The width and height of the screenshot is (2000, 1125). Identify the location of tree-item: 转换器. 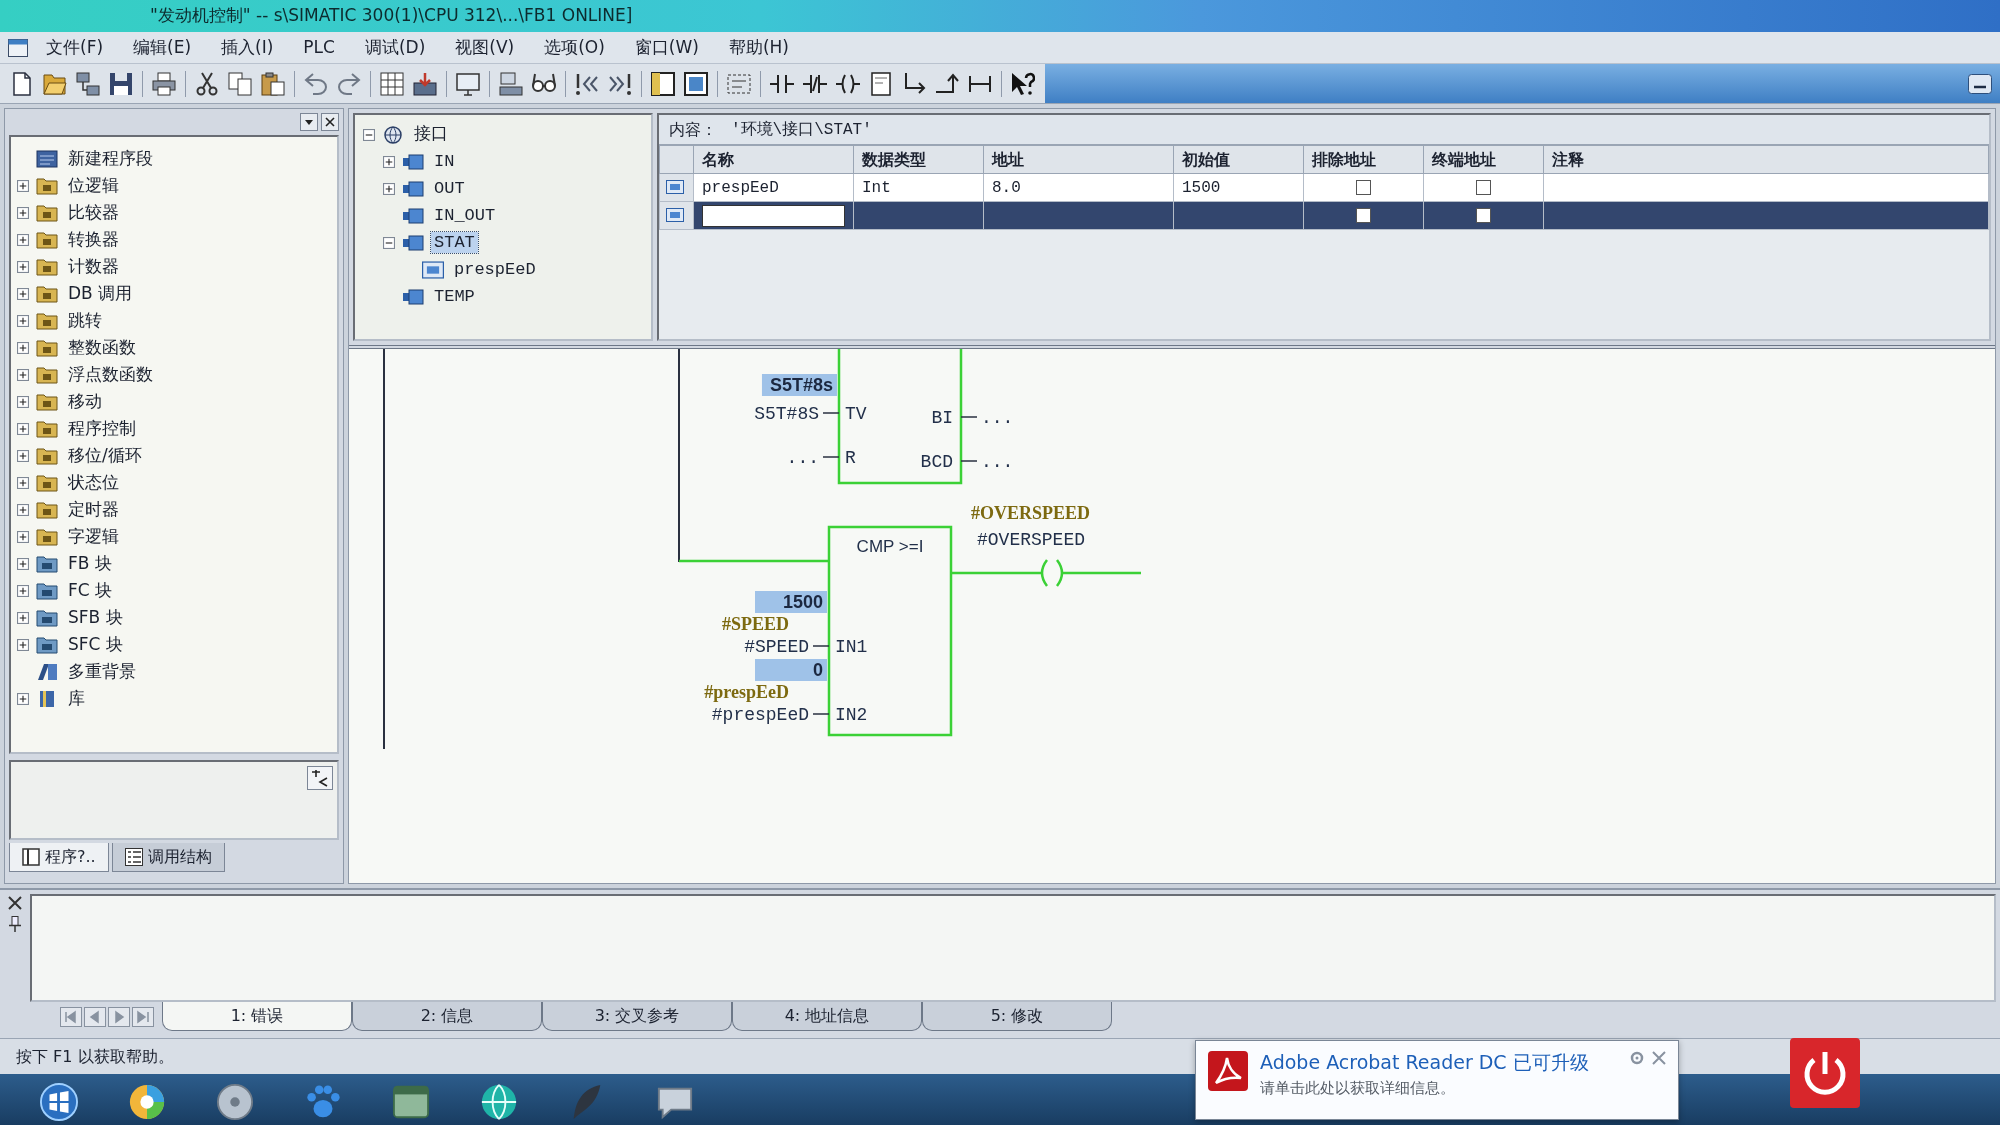
(93, 239).